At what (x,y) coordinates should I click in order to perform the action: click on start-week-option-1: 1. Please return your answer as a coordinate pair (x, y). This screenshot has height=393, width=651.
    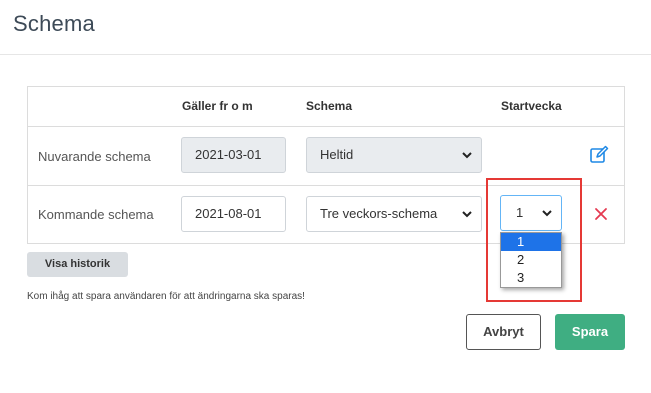
    Looking at the image, I should click on (531, 242).